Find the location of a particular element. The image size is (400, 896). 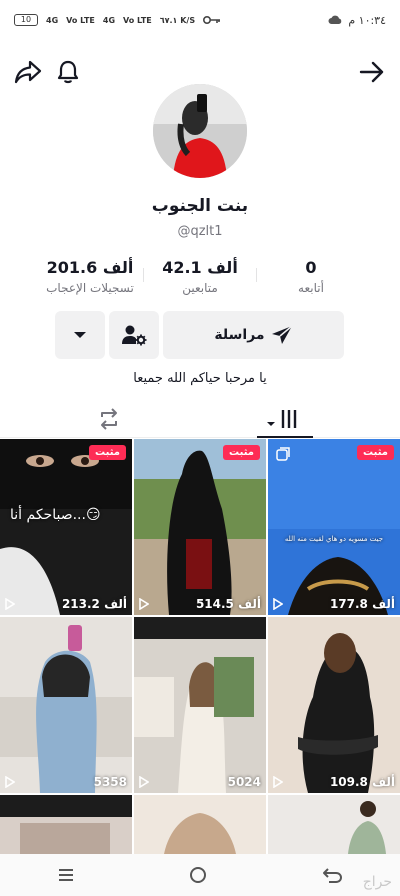

follow-settings-button is located at coordinates (134, 335).